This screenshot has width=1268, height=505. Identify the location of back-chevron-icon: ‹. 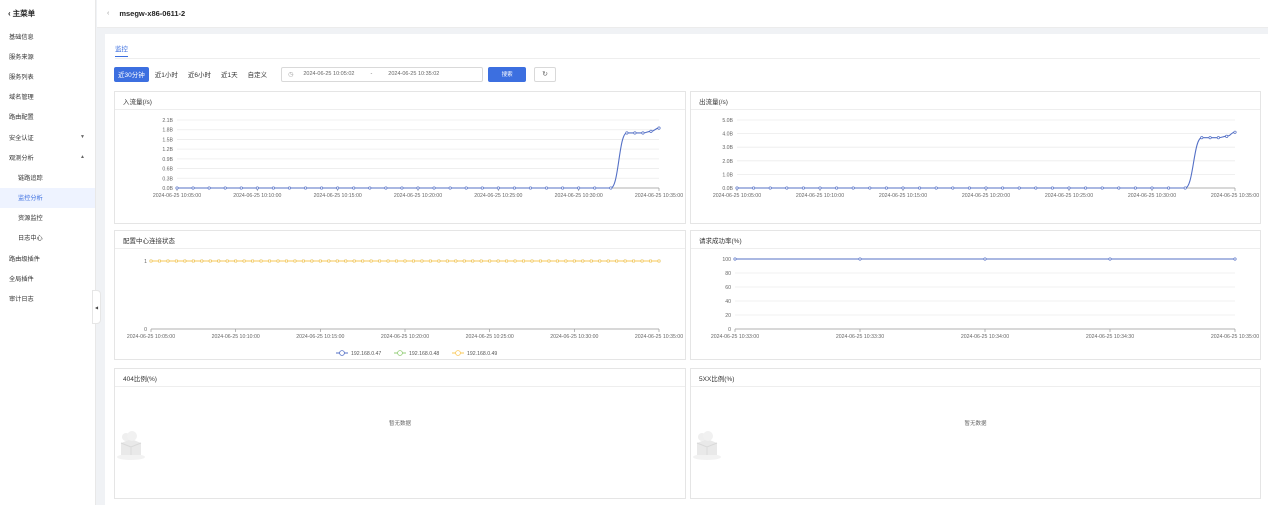
(108, 13).